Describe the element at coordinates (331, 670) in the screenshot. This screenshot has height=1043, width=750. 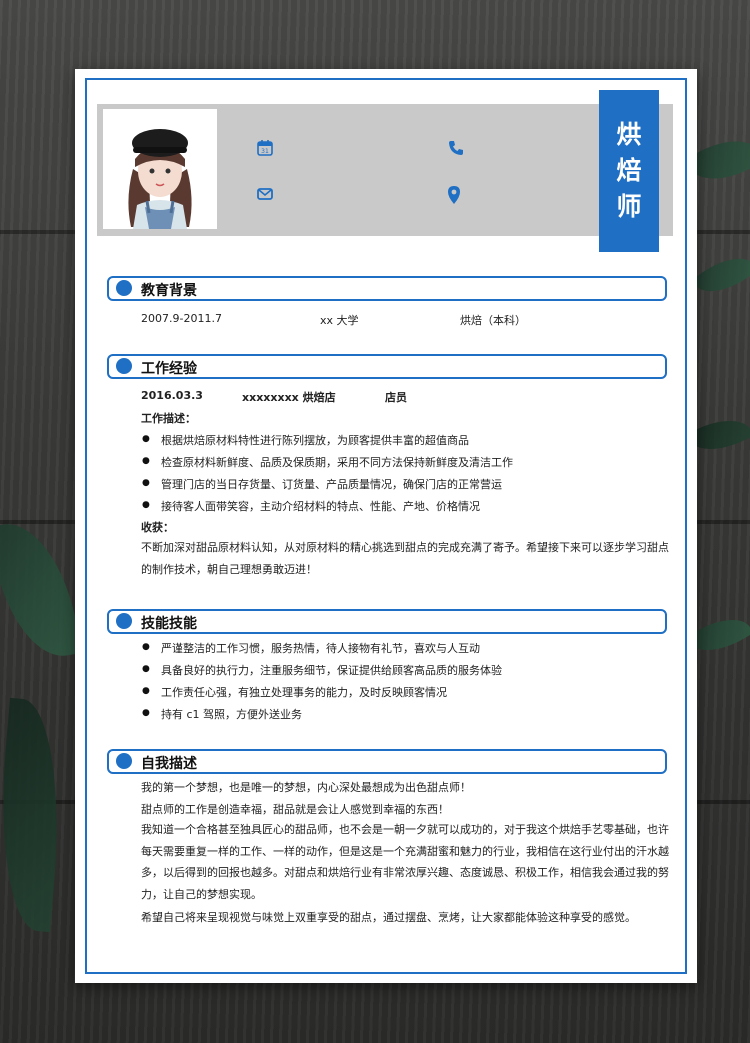
I see `skill-item: 具备良好的执行力，注重服务细节，保证提供给顾客高品质的服务体验` at that location.